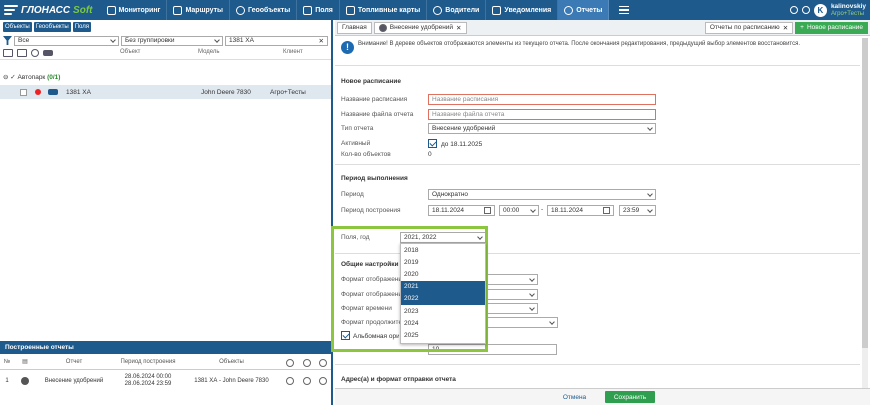 The width and height of the screenshot is (870, 405). Describe the element at coordinates (430, 154) in the screenshot. I see `objects-count: 0` at that location.